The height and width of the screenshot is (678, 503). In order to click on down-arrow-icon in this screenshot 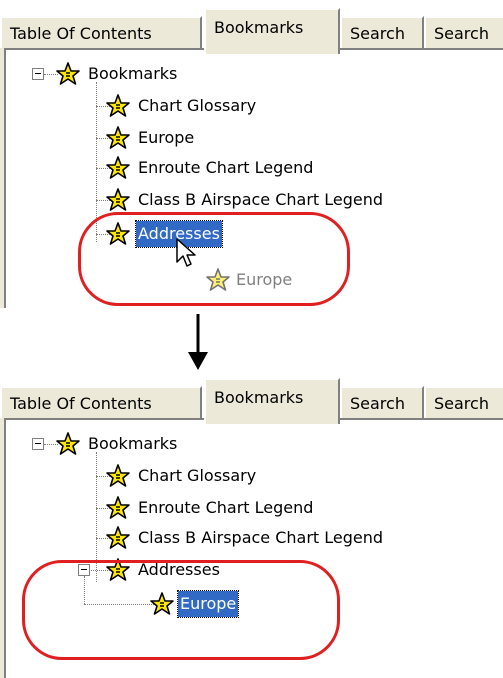, I will do `click(198, 342)`.